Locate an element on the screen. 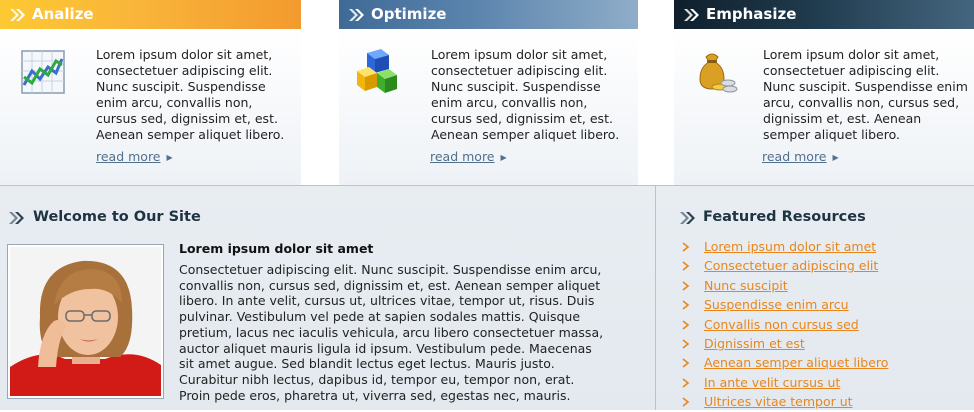 The image size is (974, 412). feature-header-optimize: Optimize is located at coordinates (488, 14).